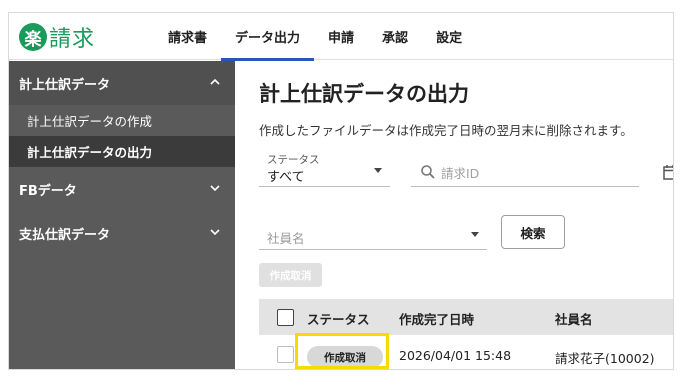 This screenshot has height=384, width=682. Describe the element at coordinates (449, 36) in the screenshot. I see `nav-settings: 設定` at that location.